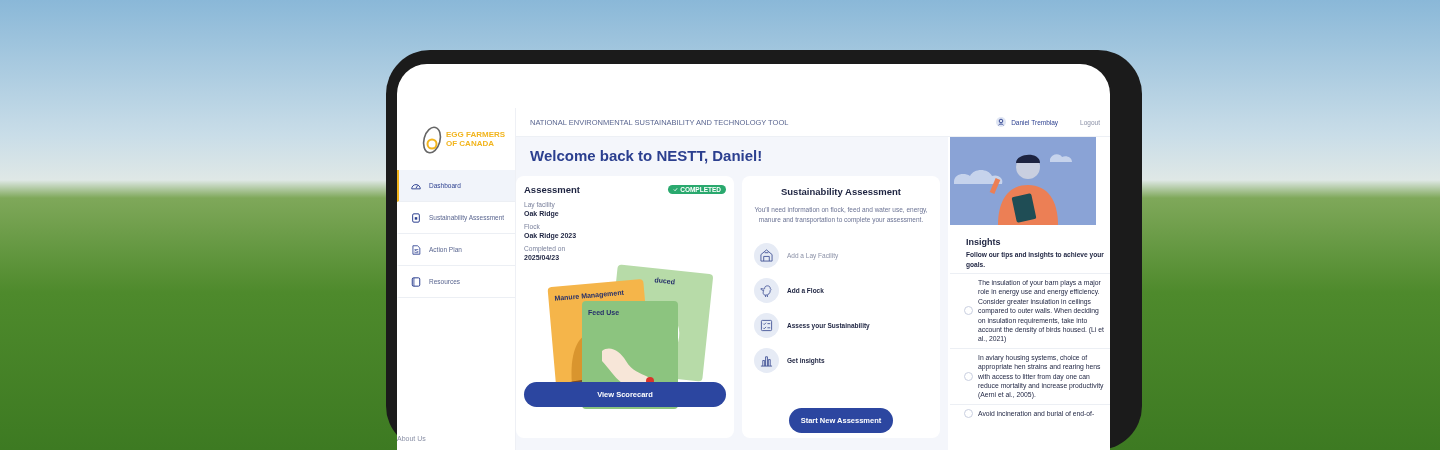 The height and width of the screenshot is (450, 1440). What do you see at coordinates (552, 189) in the screenshot?
I see `card-title: Assessment` at bounding box center [552, 189].